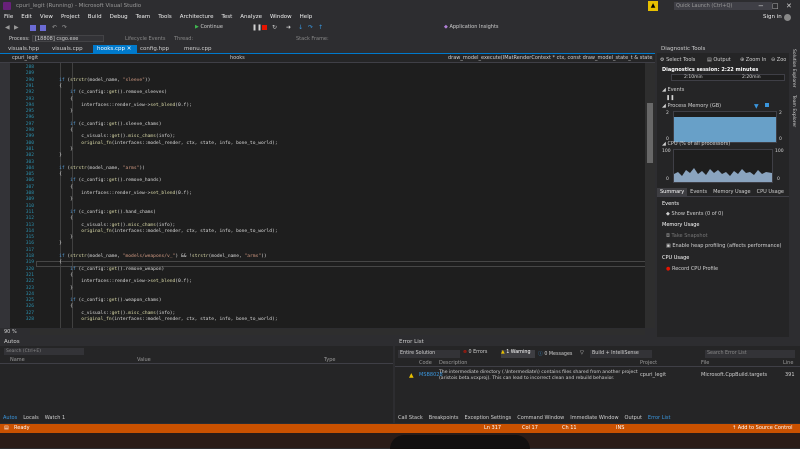 The height and width of the screenshot is (449, 800). I want to click on col-description: Description, so click(453, 363).